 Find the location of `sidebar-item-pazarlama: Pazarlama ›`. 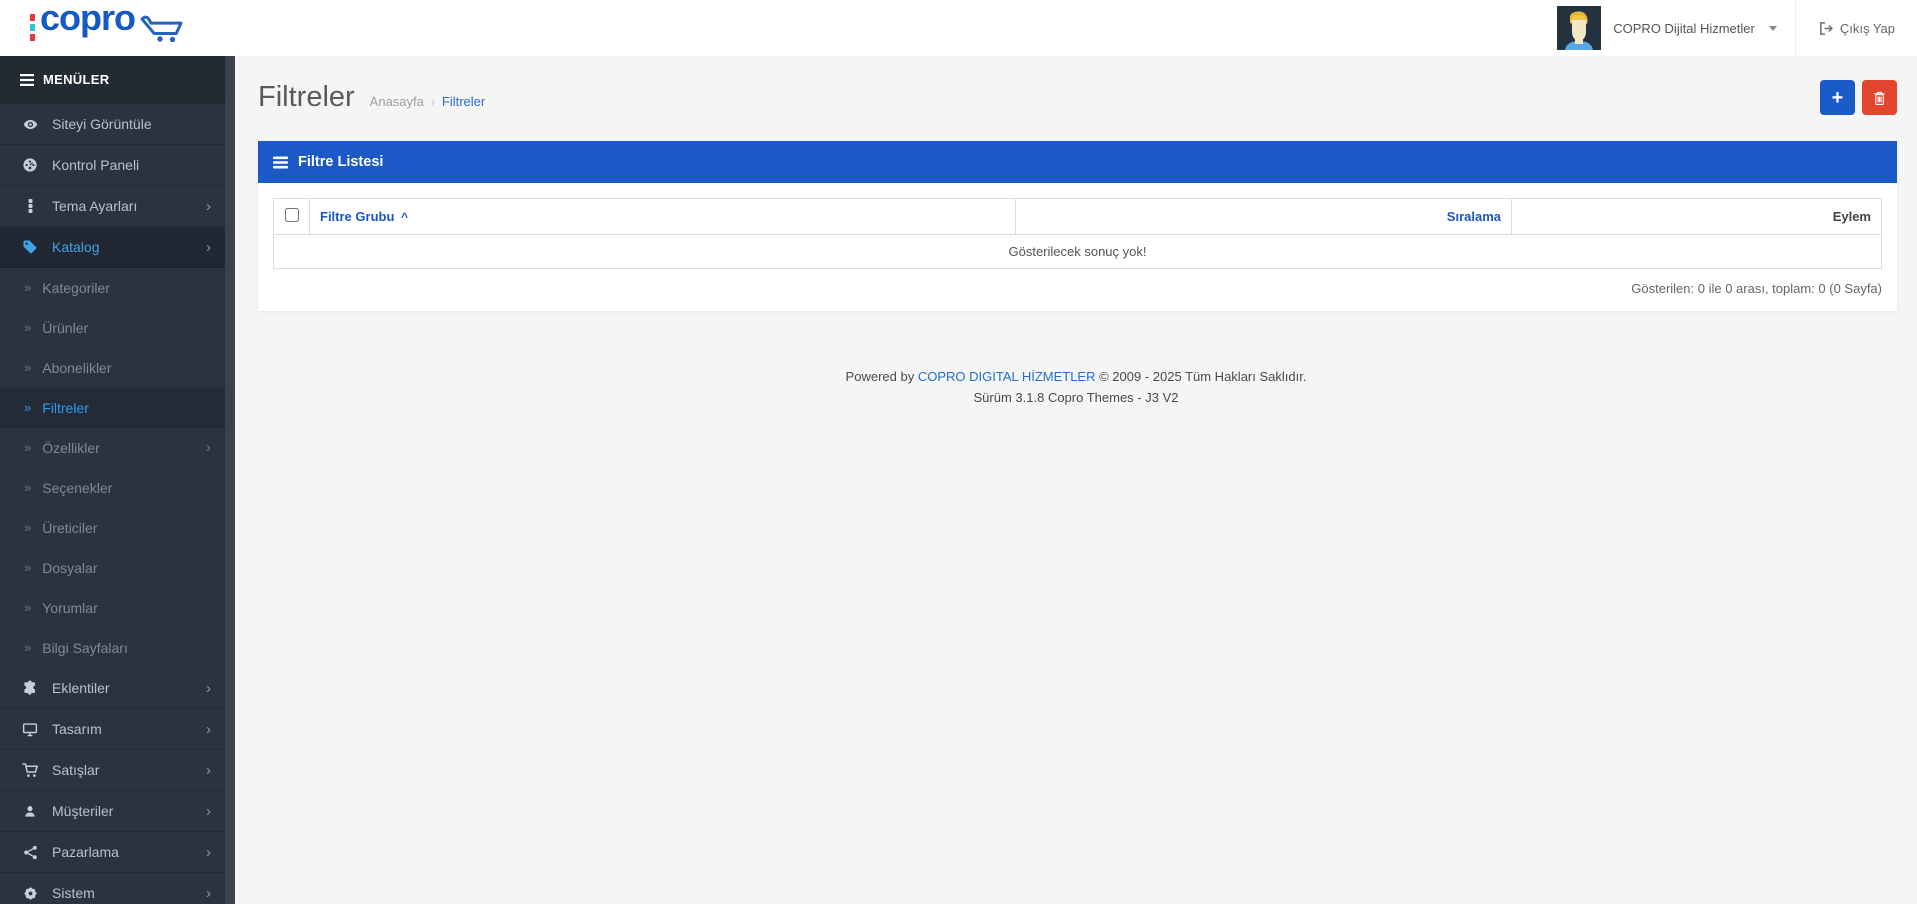

sidebar-item-pazarlama: Pazarlama › is located at coordinates (112, 852).